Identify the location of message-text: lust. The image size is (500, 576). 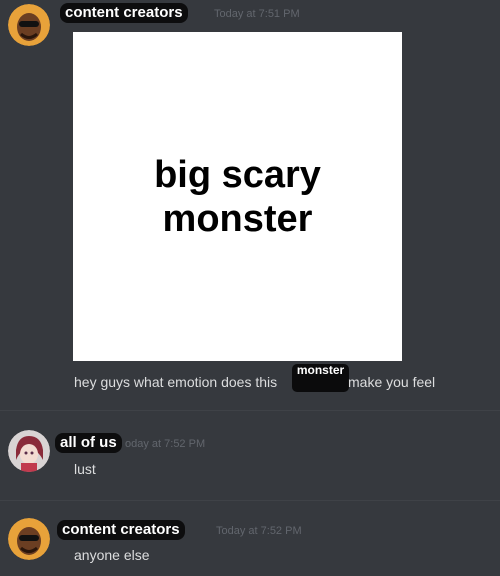
(85, 469).